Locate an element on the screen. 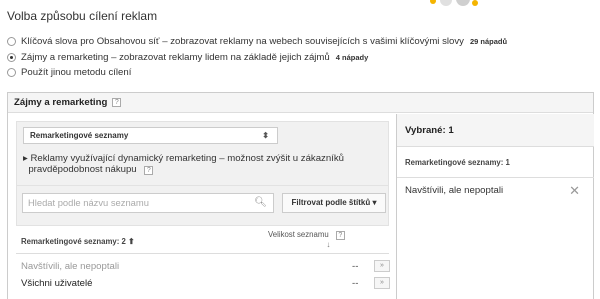 This screenshot has height=299, width=600. option-other: Použít jinou metodu cílení is located at coordinates (69, 72).